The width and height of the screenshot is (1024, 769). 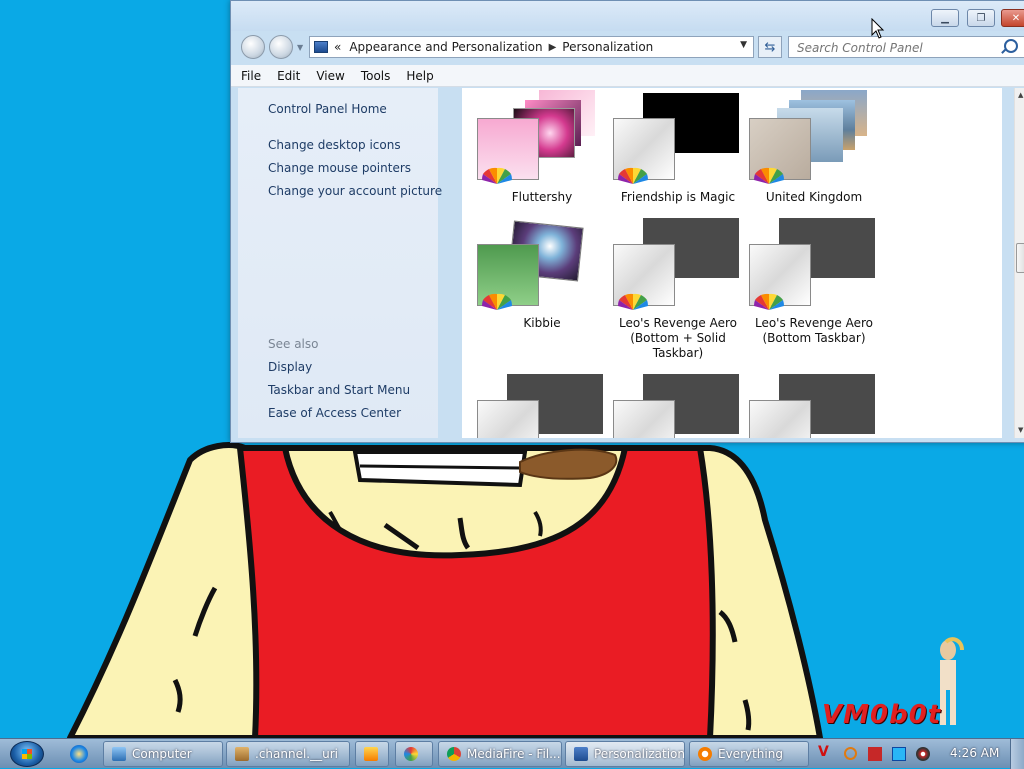 I want to click on minimize-icon: ▁, so click(x=945, y=18).